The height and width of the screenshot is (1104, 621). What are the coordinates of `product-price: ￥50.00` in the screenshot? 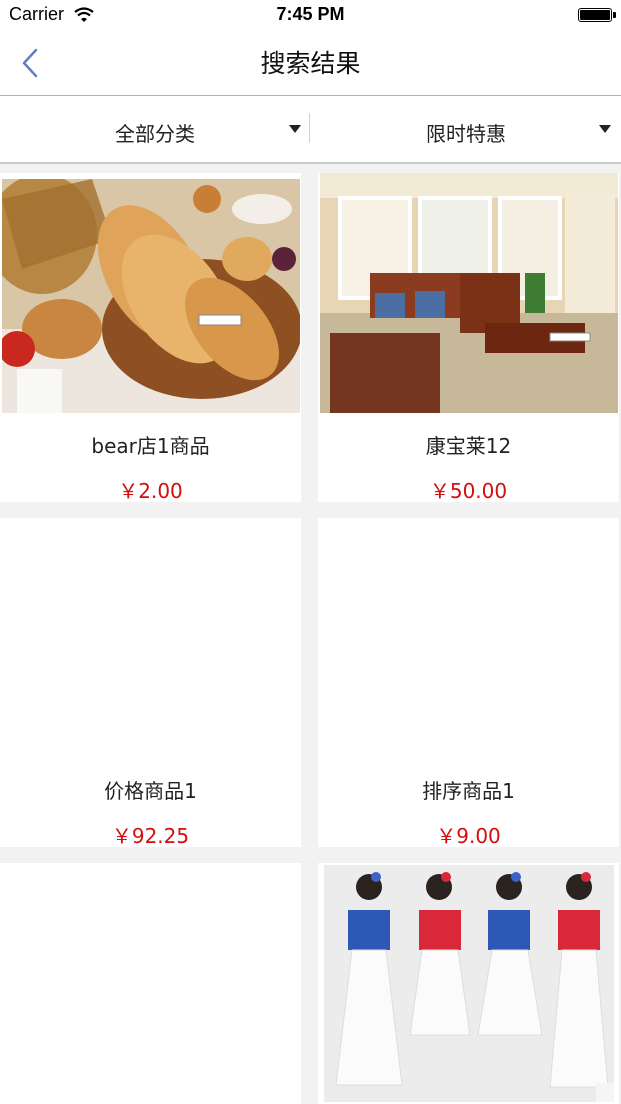 It's located at (468, 490).